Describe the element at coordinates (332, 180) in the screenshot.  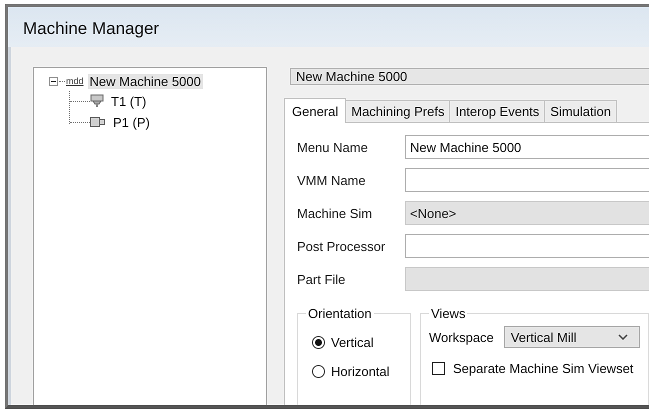
I see `field-label: VMM Name` at that location.